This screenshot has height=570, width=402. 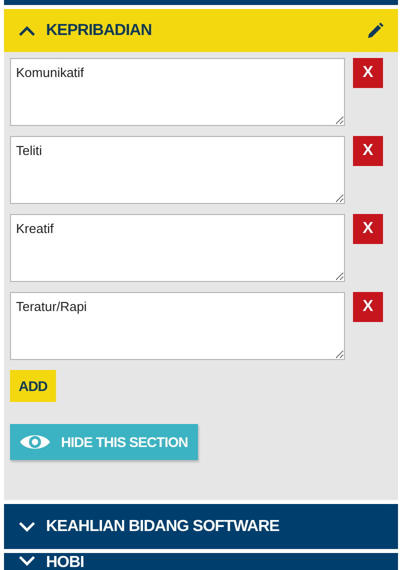 I want to click on text-area-field: Kreatif, so click(x=177, y=248).